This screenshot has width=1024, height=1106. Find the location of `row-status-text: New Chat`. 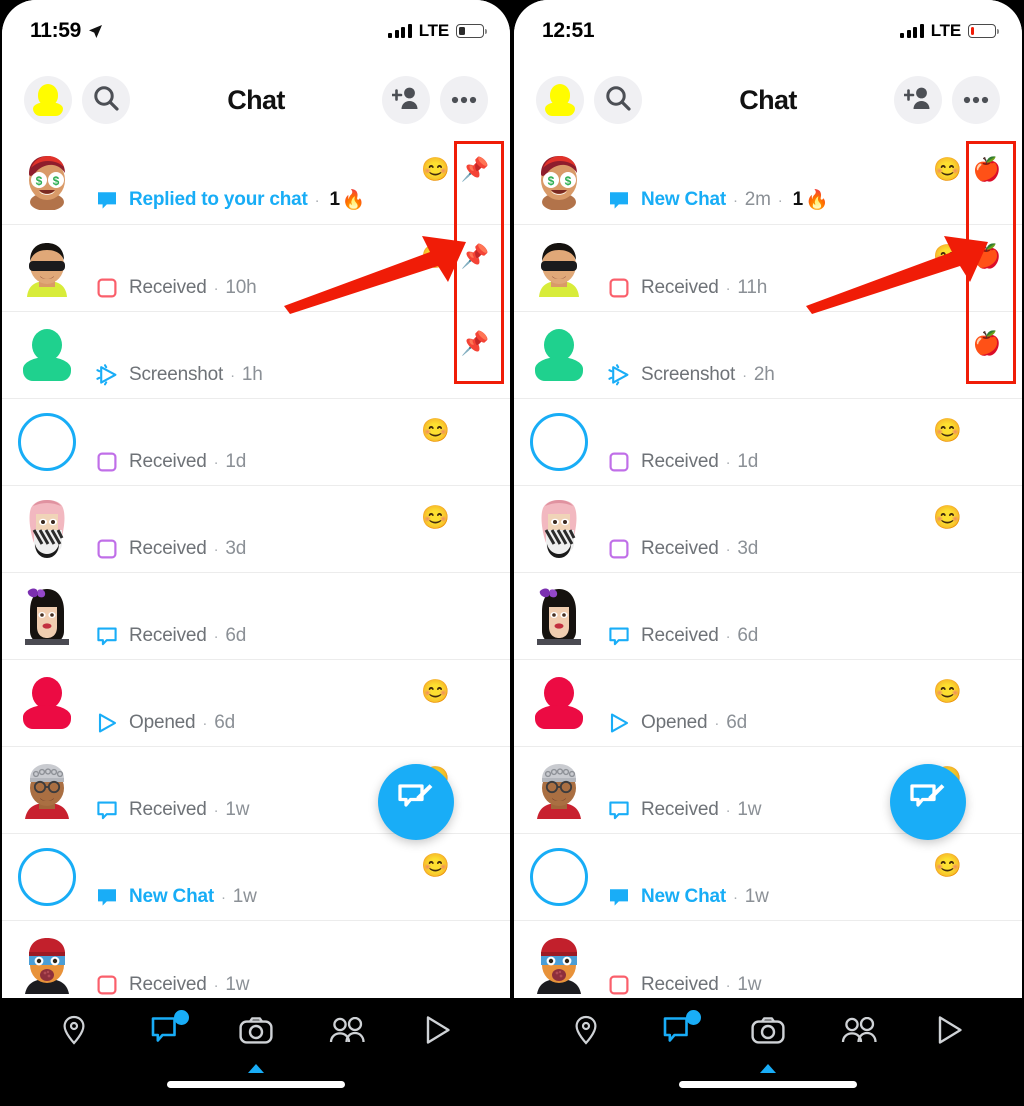

row-status-text: New Chat is located at coordinates (683, 199).